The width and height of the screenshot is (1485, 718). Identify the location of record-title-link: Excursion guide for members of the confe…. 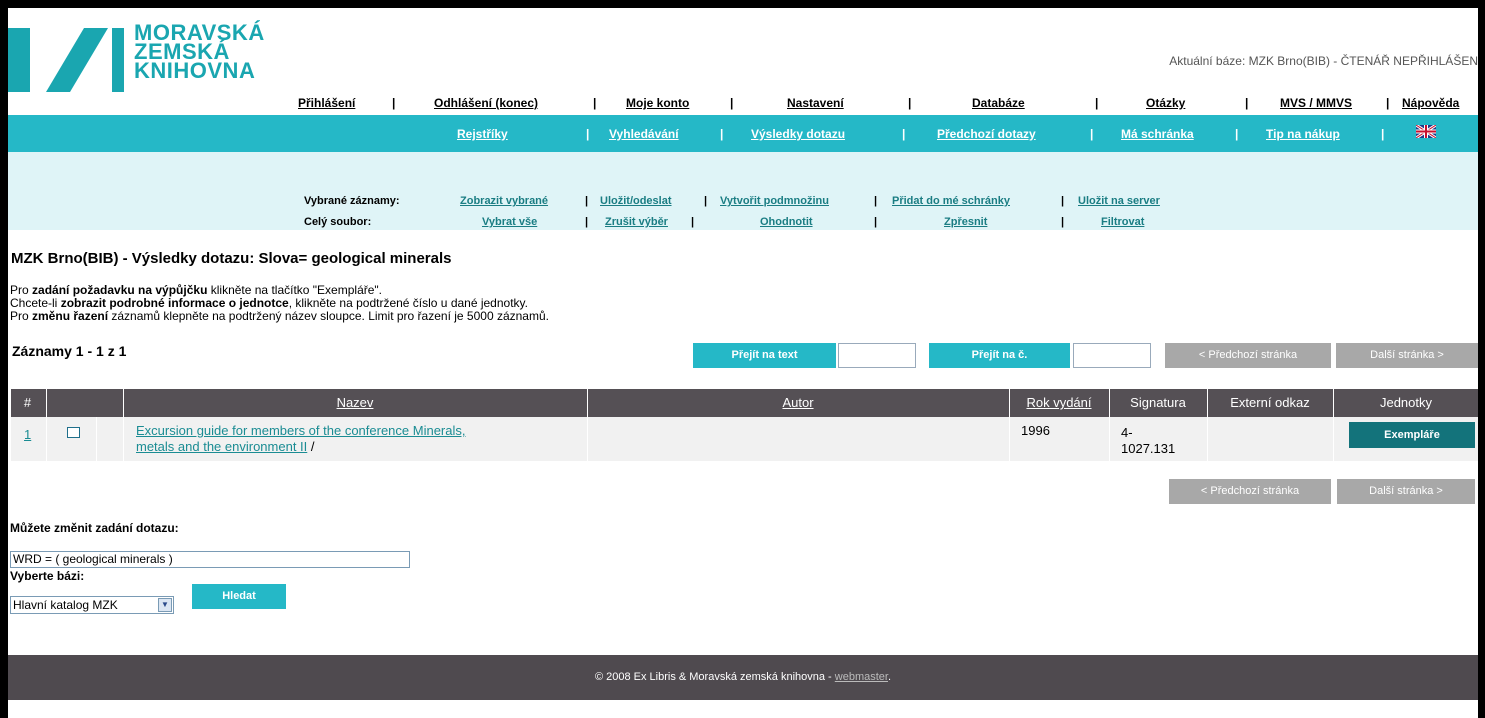
(301, 430).